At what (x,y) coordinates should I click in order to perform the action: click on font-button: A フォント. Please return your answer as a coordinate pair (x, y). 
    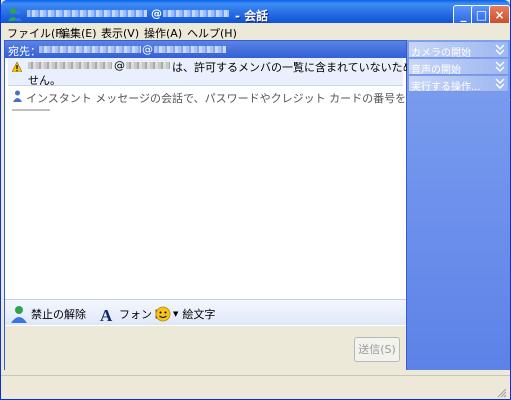
    Looking at the image, I should click on (131, 314).